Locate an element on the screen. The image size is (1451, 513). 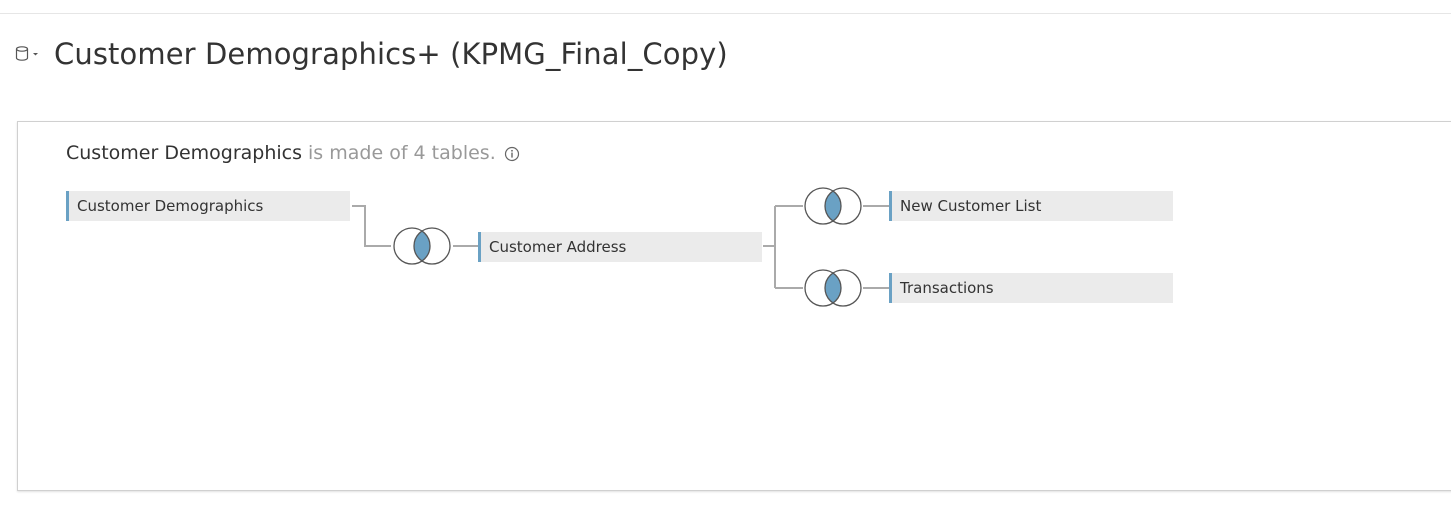
top-divider is located at coordinates (725, 13).